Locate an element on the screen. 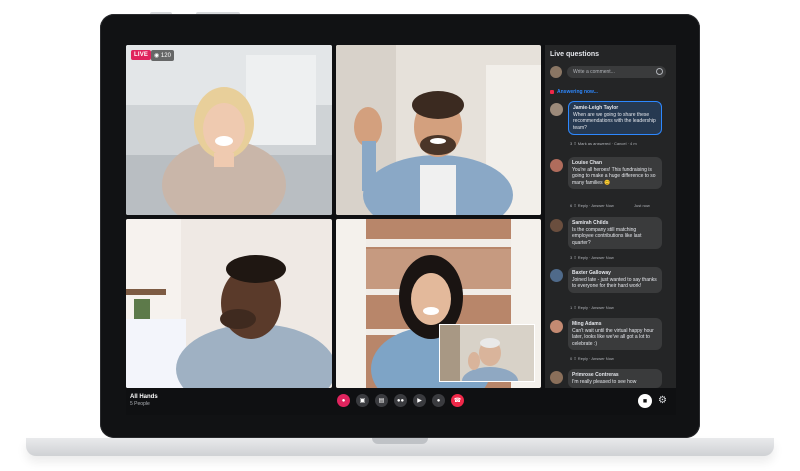 The height and width of the screenshot is (471, 800). emoji-icon is located at coordinates (659, 71).